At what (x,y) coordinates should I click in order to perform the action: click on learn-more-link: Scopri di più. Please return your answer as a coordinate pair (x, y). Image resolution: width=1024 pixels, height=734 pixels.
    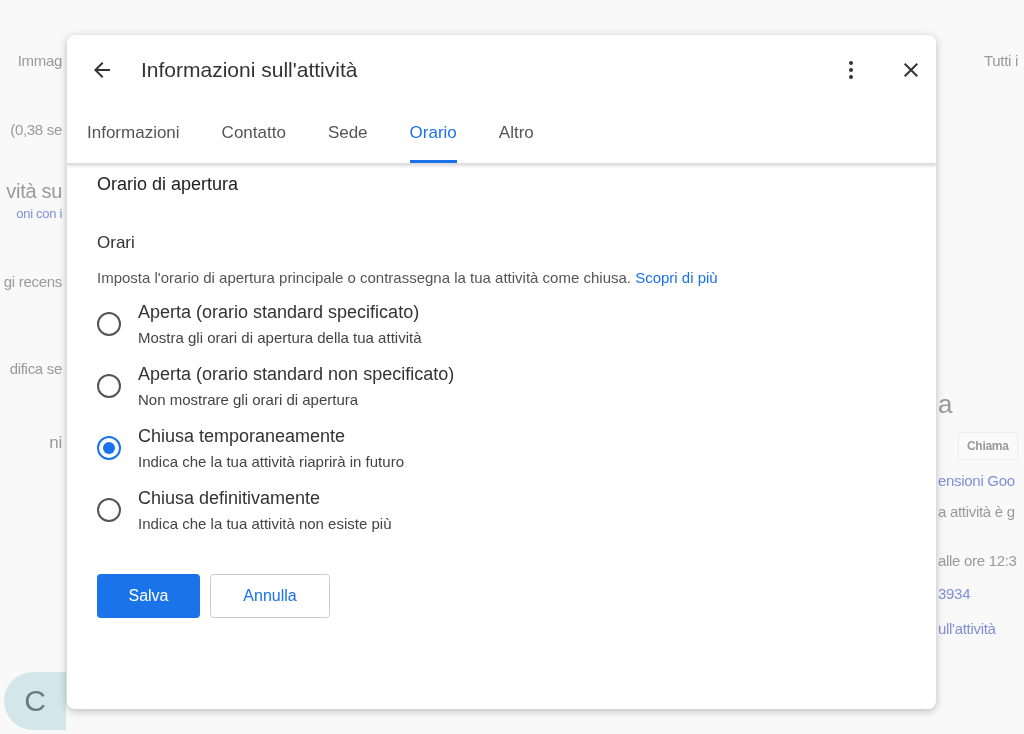
    Looking at the image, I should click on (676, 277).